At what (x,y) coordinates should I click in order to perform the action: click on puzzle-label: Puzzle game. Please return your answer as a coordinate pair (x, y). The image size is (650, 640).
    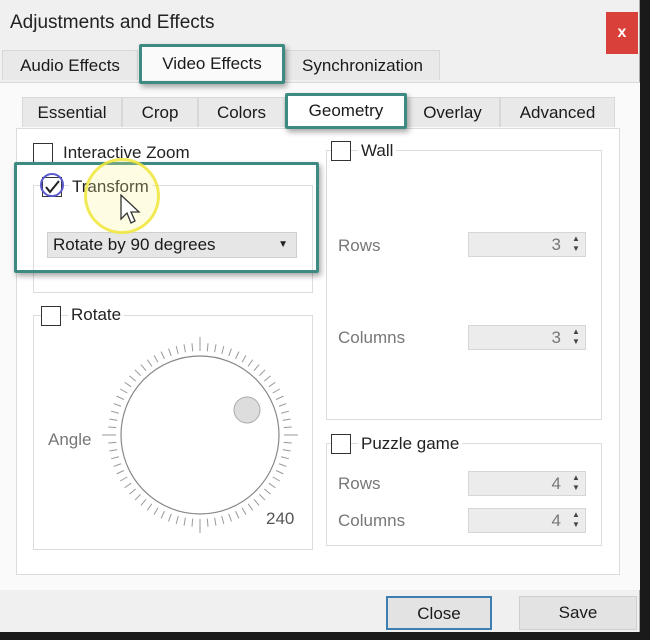
    Looking at the image, I should click on (410, 444).